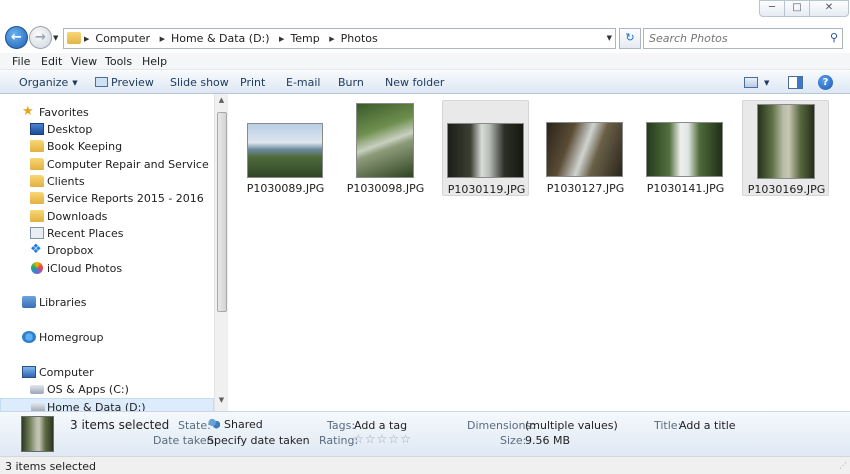 The height and width of the screenshot is (474, 850). Describe the element at coordinates (40, 37) in the screenshot. I see `forward-button: →` at that location.